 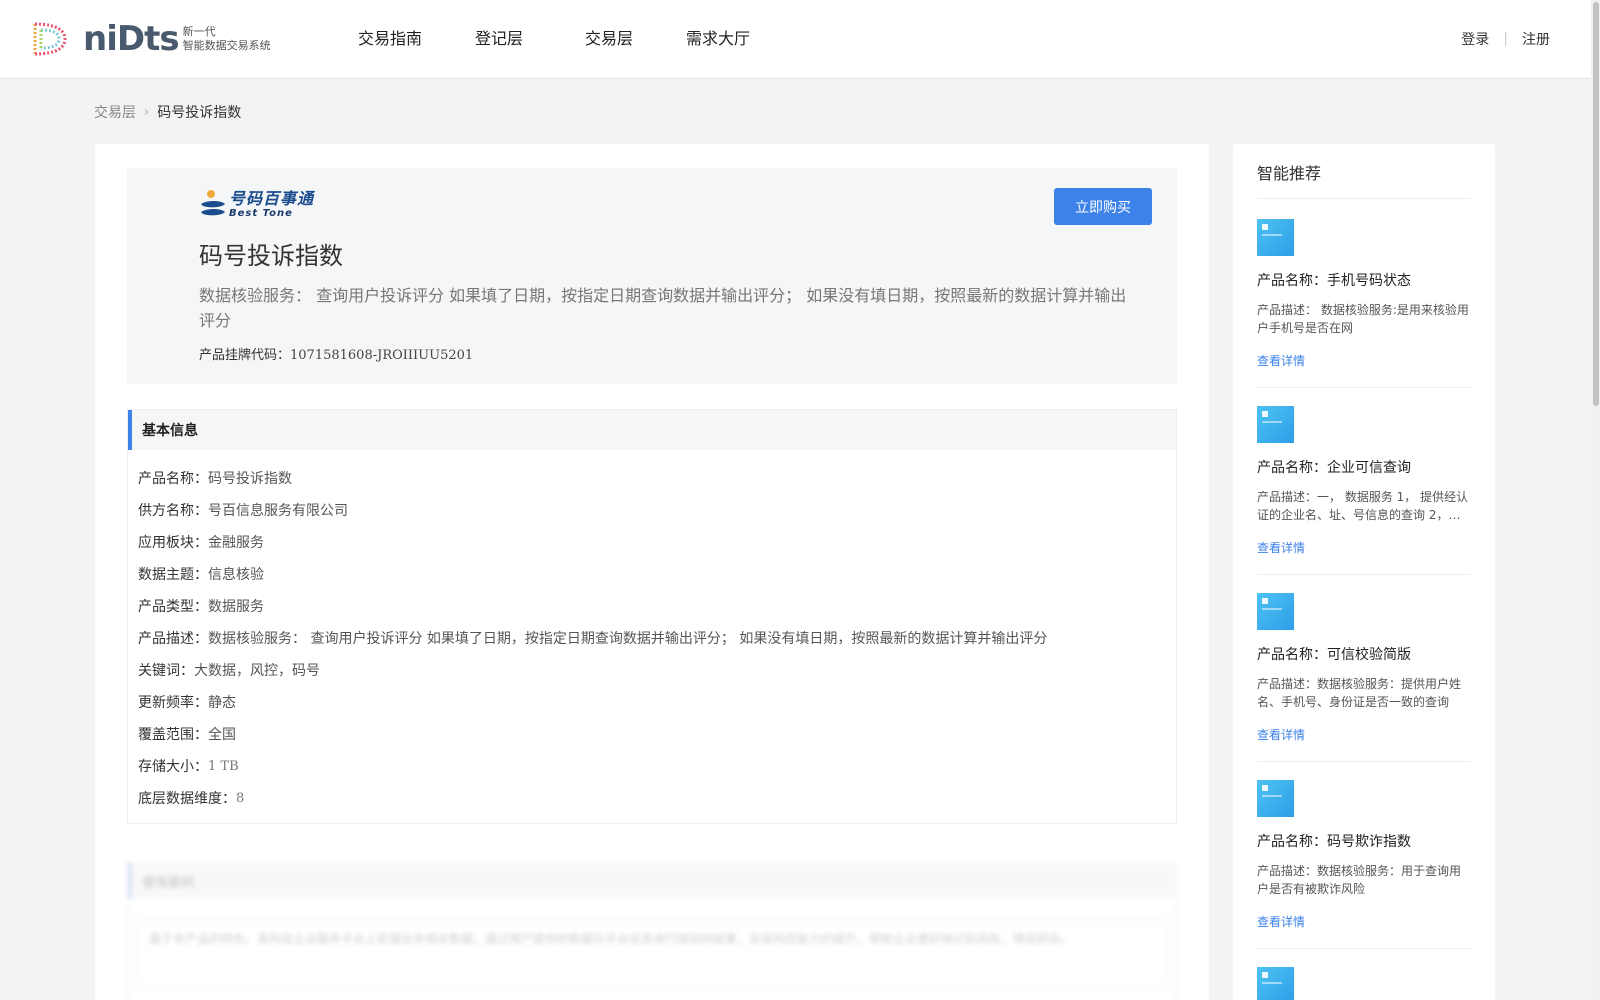 What do you see at coordinates (236, 575) in the screenshot?
I see `info-value: 信息核验` at bounding box center [236, 575].